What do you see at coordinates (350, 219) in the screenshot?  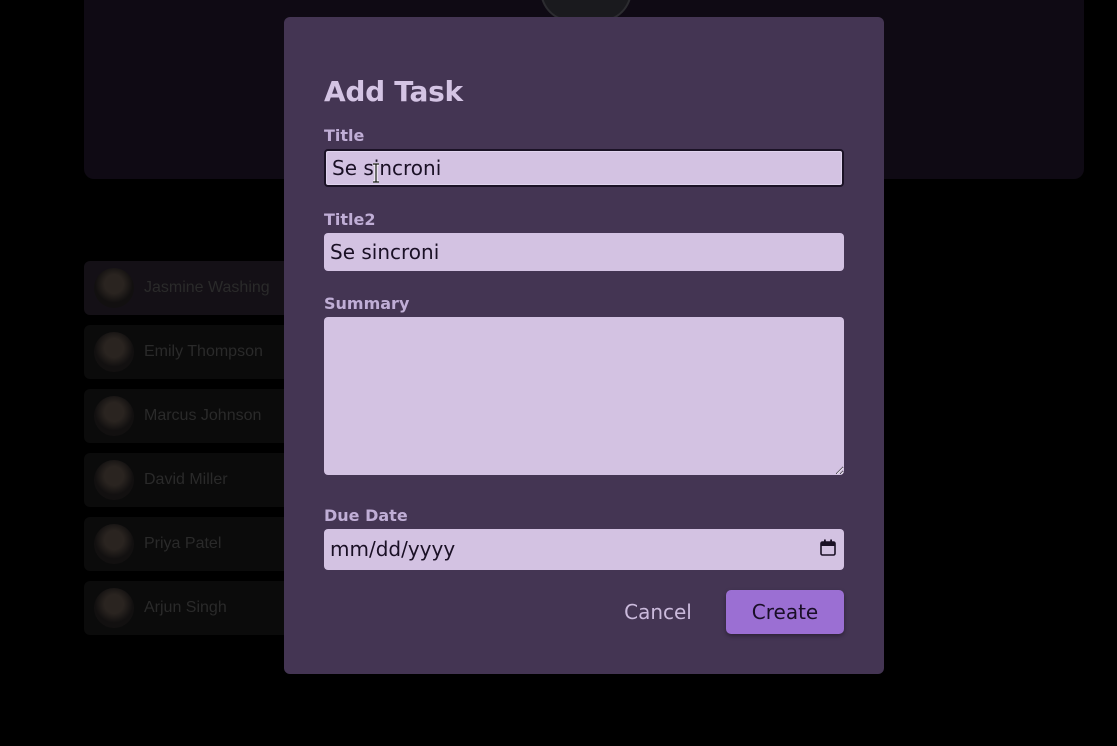 I see `title2-label: Title2` at bounding box center [350, 219].